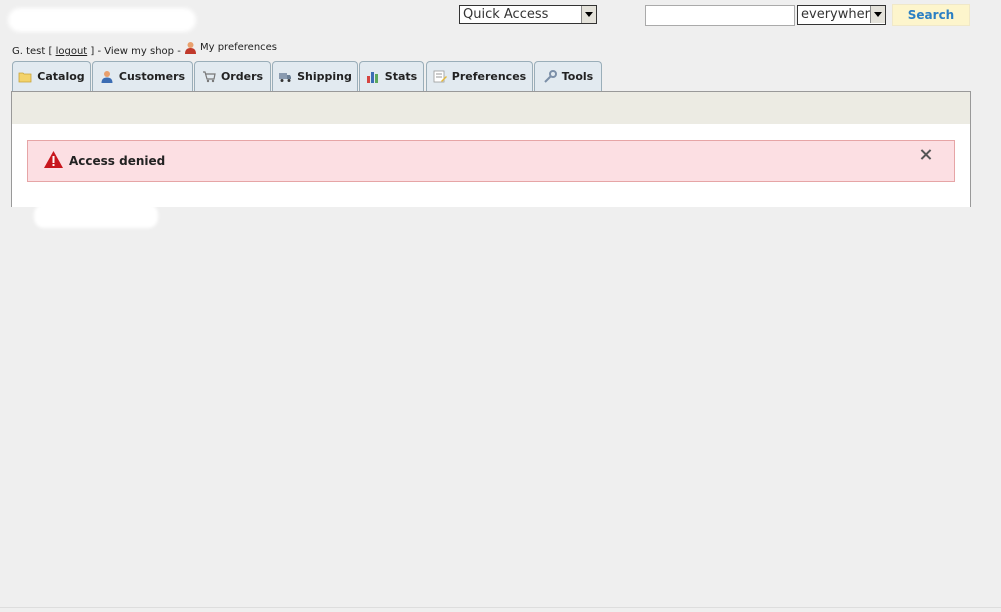  Describe the element at coordinates (401, 76) in the screenshot. I see `tab-label: Stats` at that location.